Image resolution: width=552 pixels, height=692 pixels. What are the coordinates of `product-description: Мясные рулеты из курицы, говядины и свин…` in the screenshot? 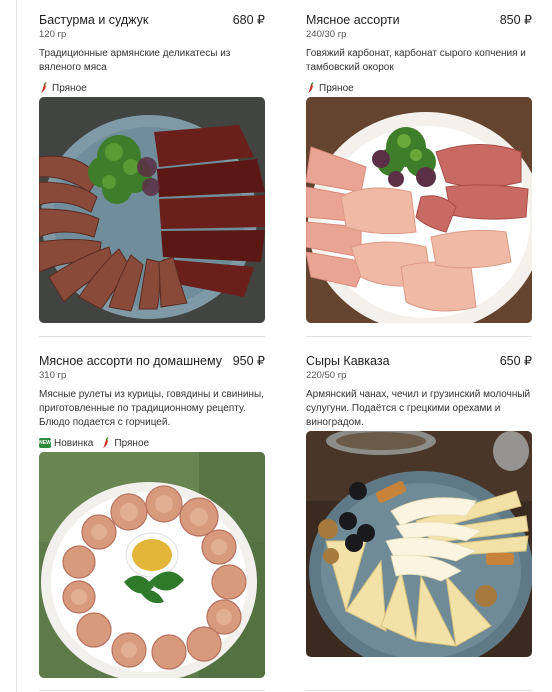 It's located at (151, 408).